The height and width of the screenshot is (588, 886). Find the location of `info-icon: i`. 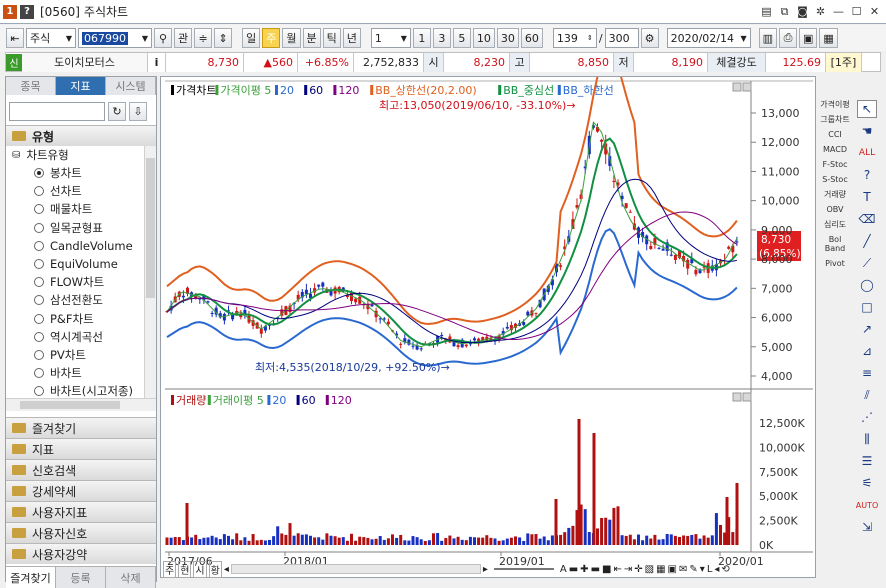

info-icon: i is located at coordinates (157, 62).